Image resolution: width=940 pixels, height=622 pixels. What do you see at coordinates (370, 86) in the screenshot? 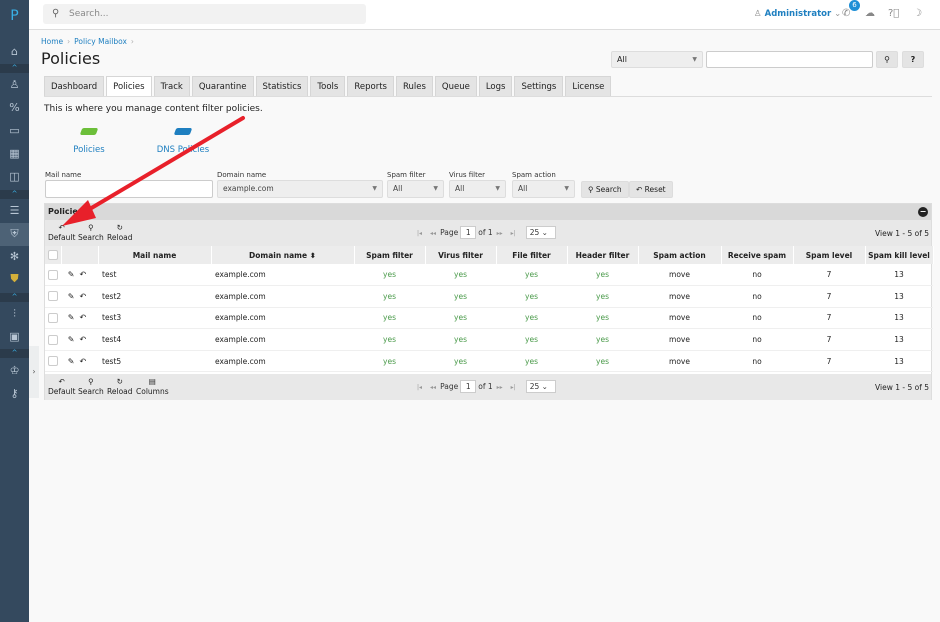
I see `tab-reports: Reports` at bounding box center [370, 86].